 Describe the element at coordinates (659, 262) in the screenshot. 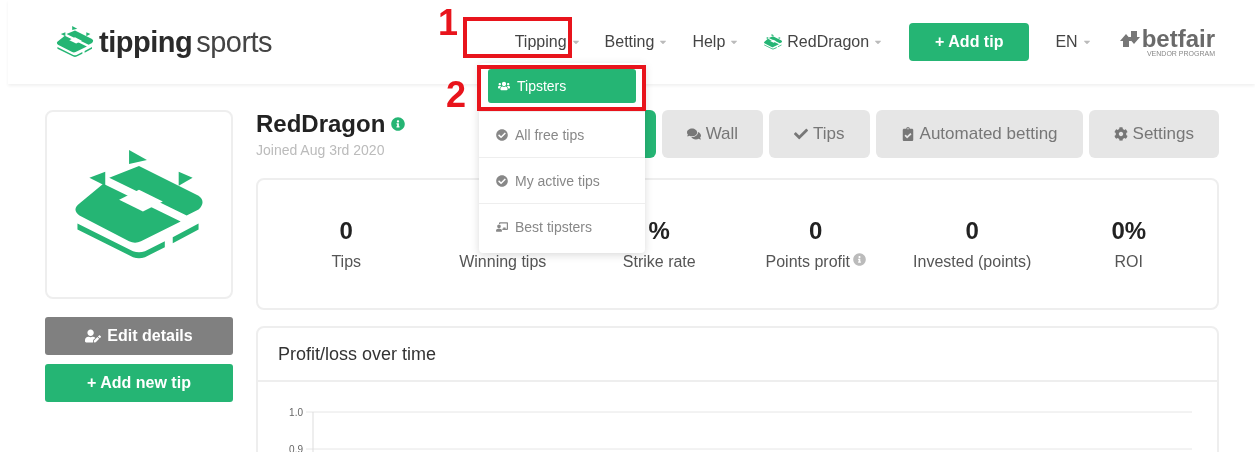

I see `stat-label: Strike rate` at that location.